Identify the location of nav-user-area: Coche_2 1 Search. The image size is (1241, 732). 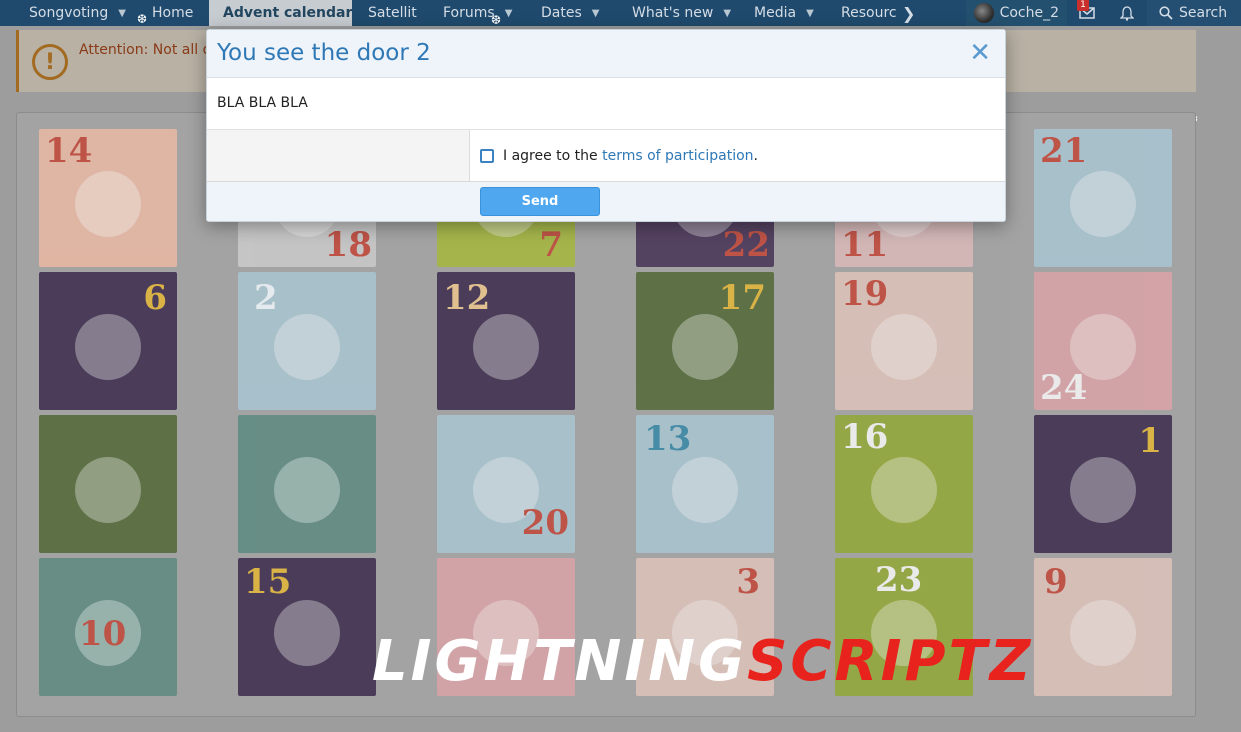
(1103, 13).